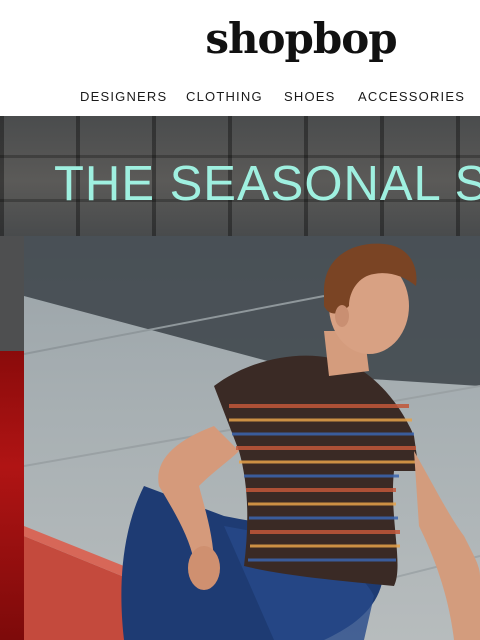 This screenshot has width=480, height=640. Describe the element at coordinates (12, 495) in the screenshot. I see `hero-red-strip` at that location.